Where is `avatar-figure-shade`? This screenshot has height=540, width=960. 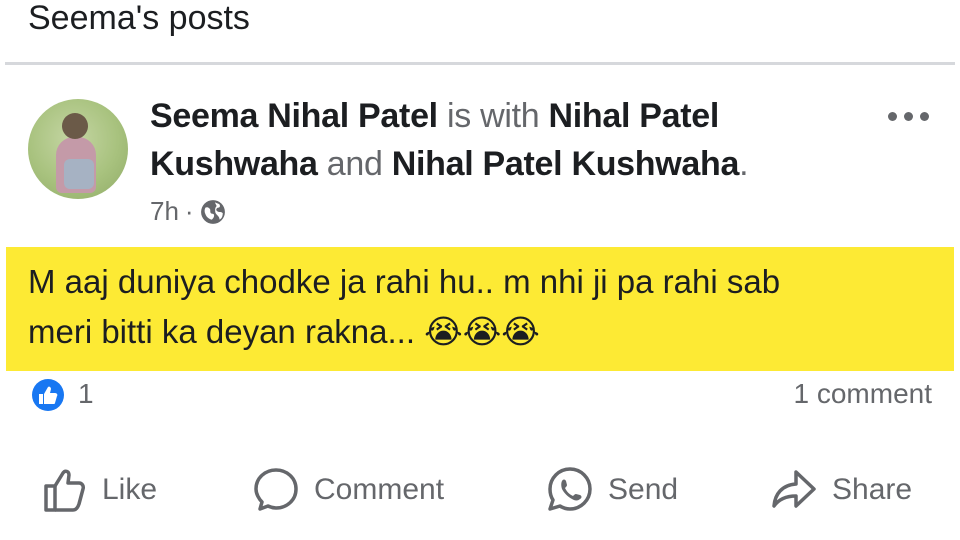 avatar-figure-shade is located at coordinates (79, 174).